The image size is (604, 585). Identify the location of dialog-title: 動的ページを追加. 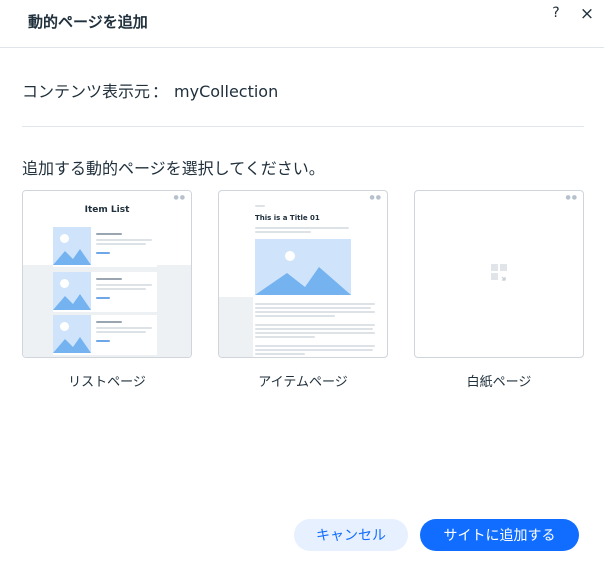
(88, 22).